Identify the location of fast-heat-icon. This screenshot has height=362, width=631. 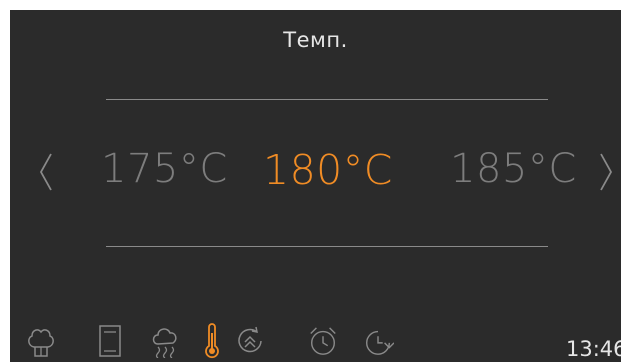
(250, 339).